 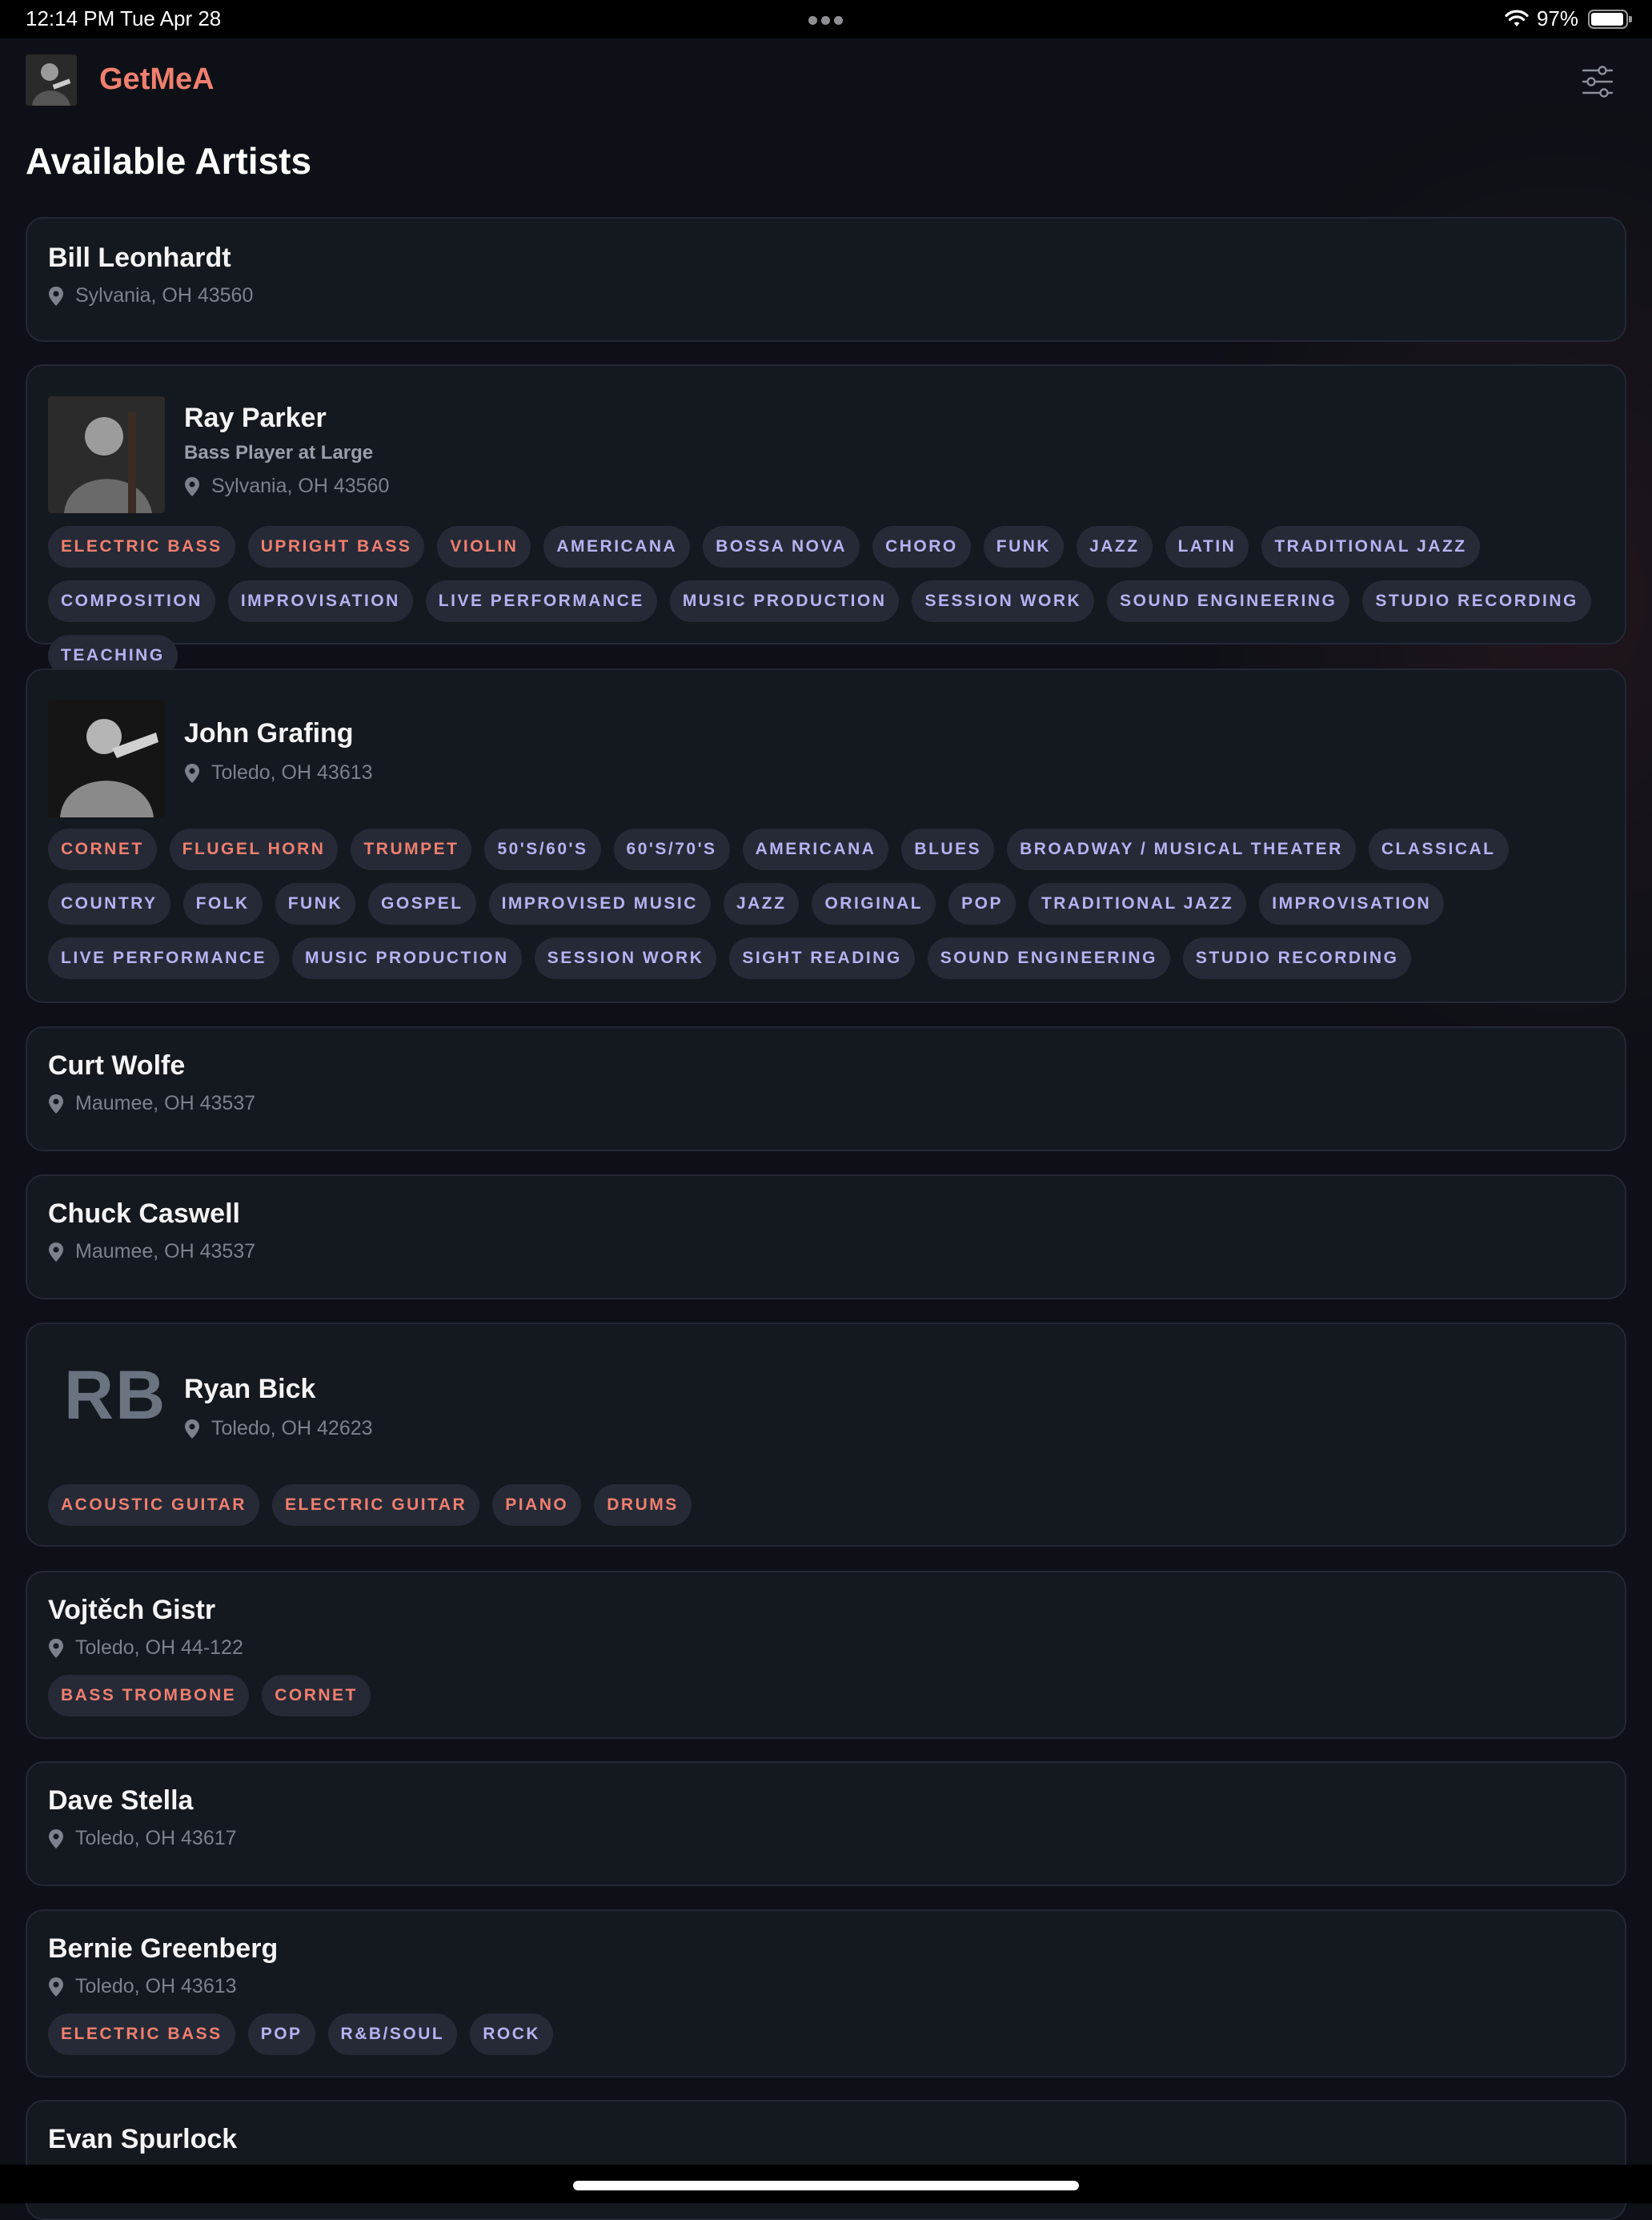 I want to click on instrument-tag: FLUGEL HORN, so click(x=254, y=849).